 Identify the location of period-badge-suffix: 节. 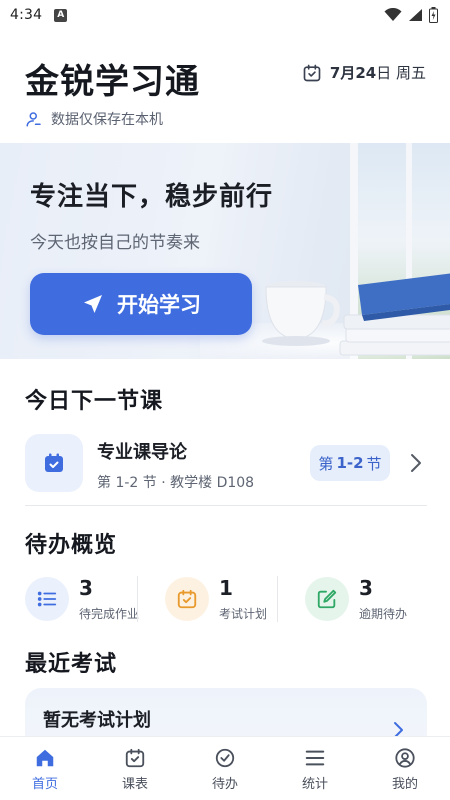
(374, 463).